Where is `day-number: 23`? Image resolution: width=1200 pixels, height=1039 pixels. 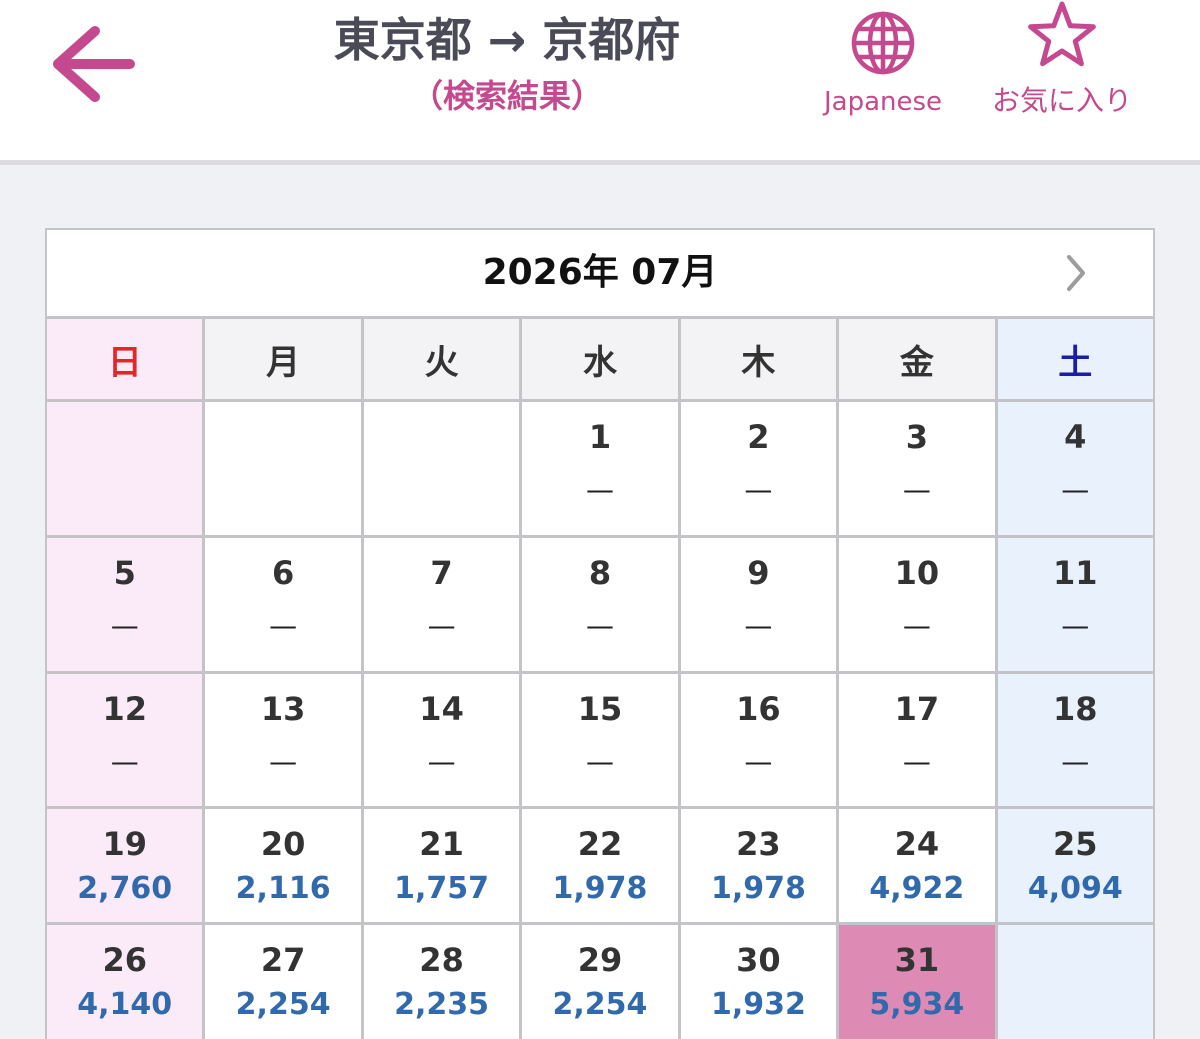 day-number: 23 is located at coordinates (758, 844).